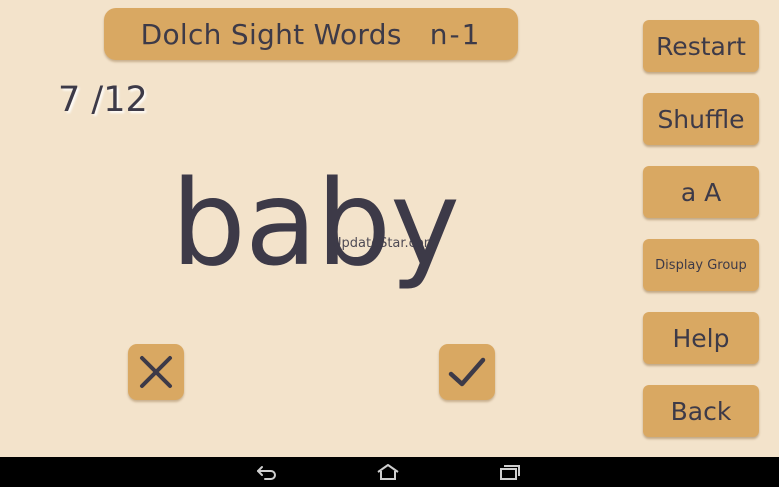  What do you see at coordinates (125, 100) in the screenshot?
I see `progress-total: 12` at bounding box center [125, 100].